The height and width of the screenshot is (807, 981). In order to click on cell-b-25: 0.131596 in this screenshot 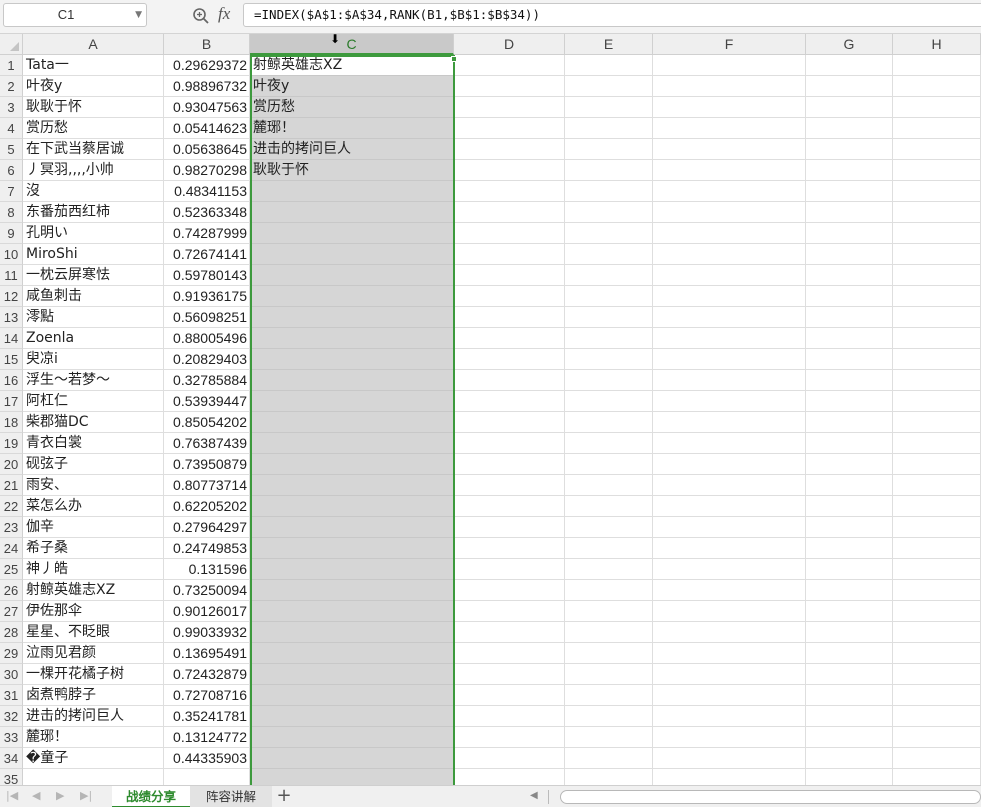, I will do `click(207, 569)`.